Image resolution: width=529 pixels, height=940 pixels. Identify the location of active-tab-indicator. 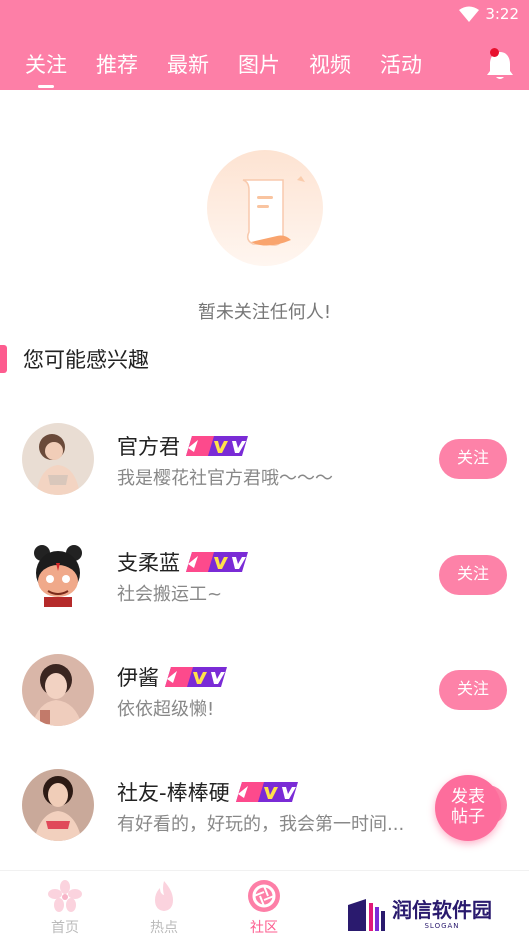
(46, 86).